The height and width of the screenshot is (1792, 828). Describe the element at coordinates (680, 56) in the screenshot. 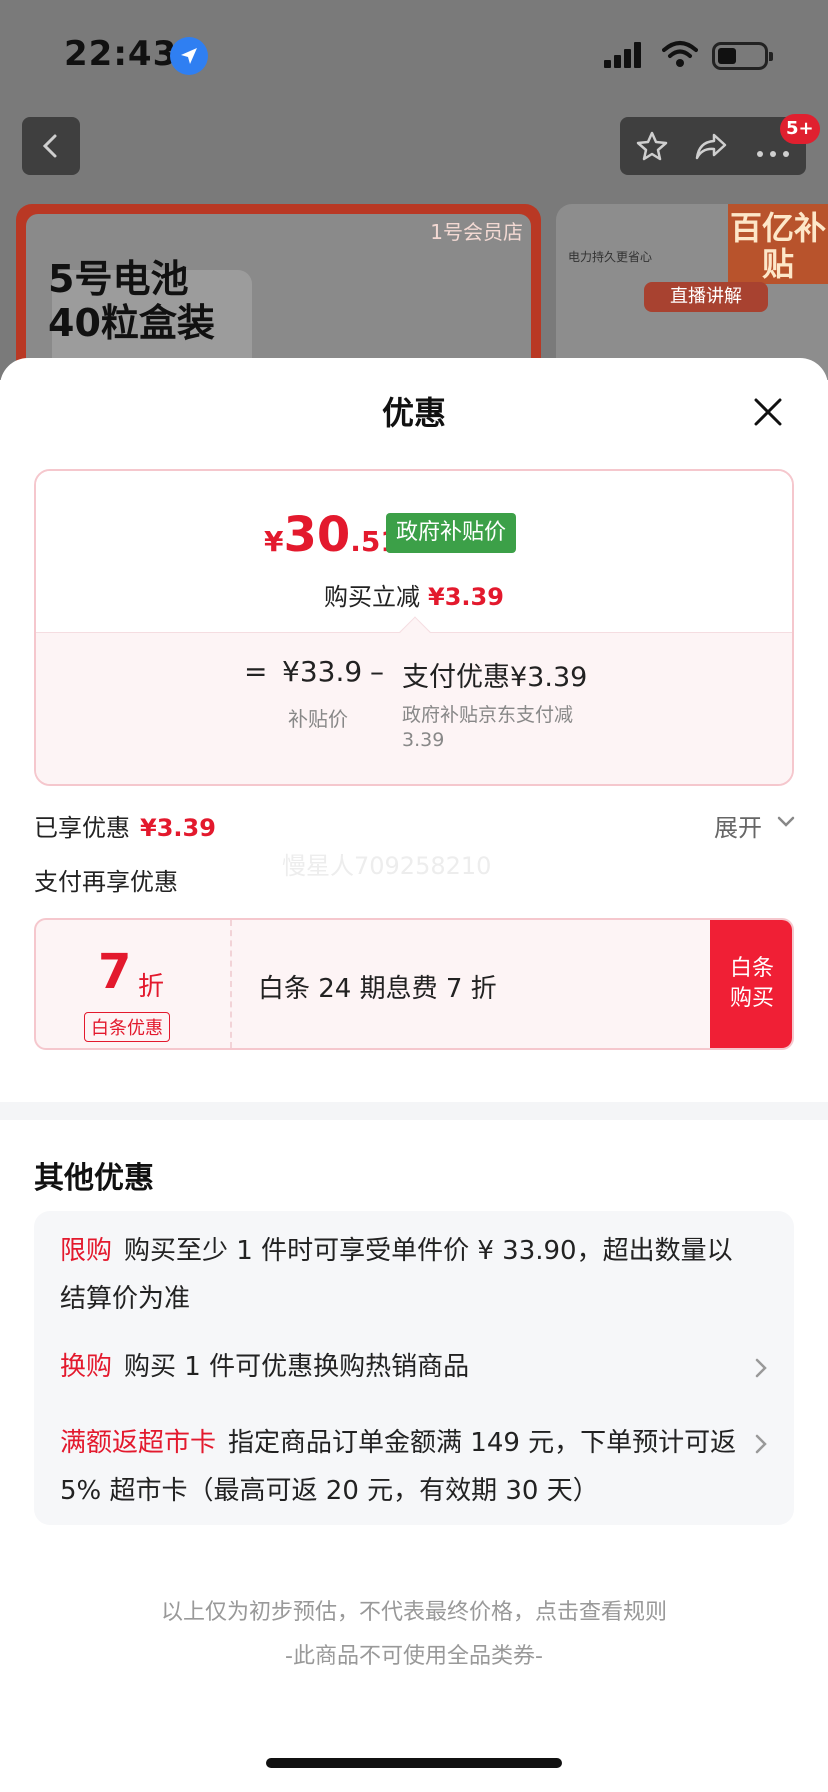

I see `wifi-icon` at that location.